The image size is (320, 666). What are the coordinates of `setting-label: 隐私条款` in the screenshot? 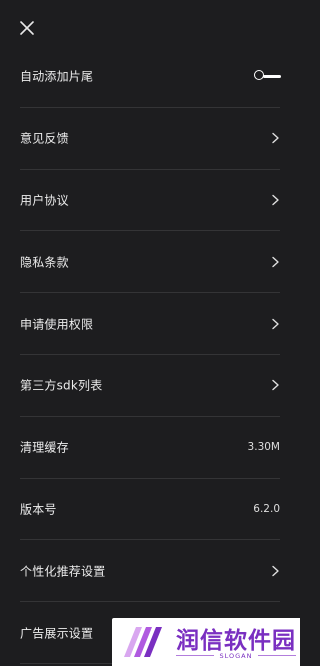 It's located at (44, 262).